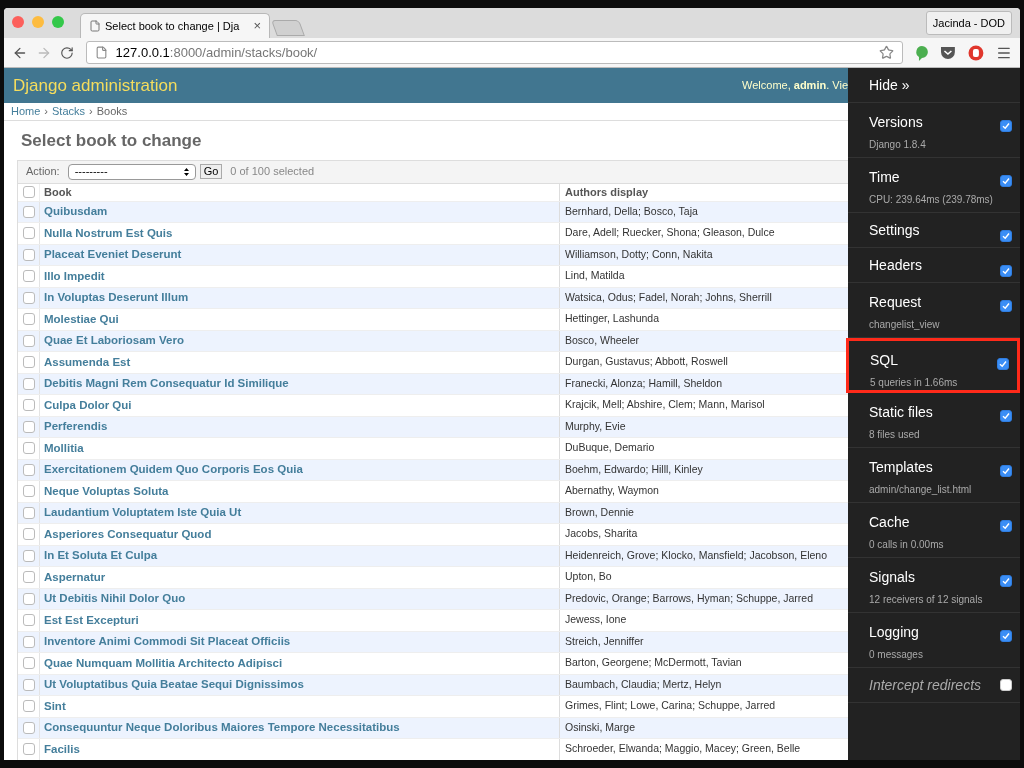  I want to click on book-link: Debitis Magni Rem Consequatur Id Similique, so click(166, 384).